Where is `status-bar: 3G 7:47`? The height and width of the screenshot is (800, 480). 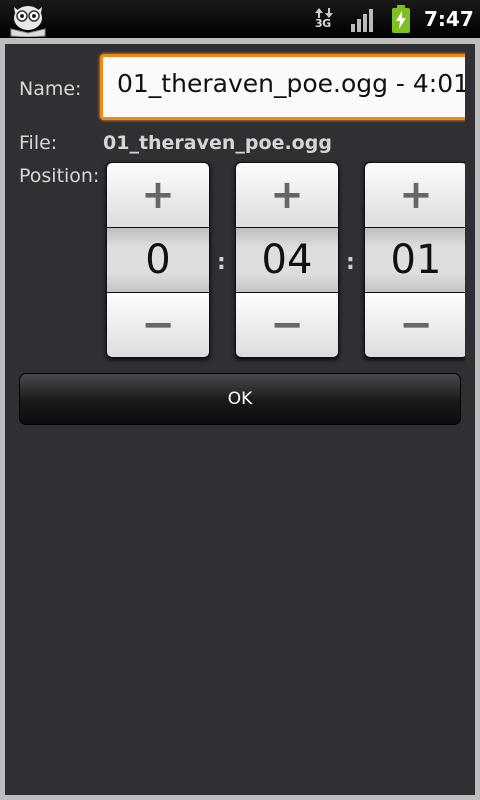
status-bar: 3G 7:47 is located at coordinates (240, 19).